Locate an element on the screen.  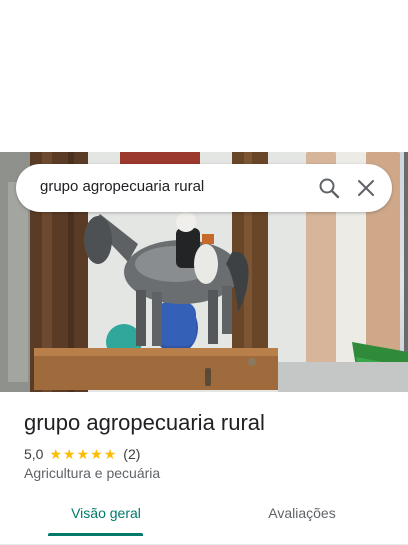
review-count: (2) is located at coordinates (131, 454).